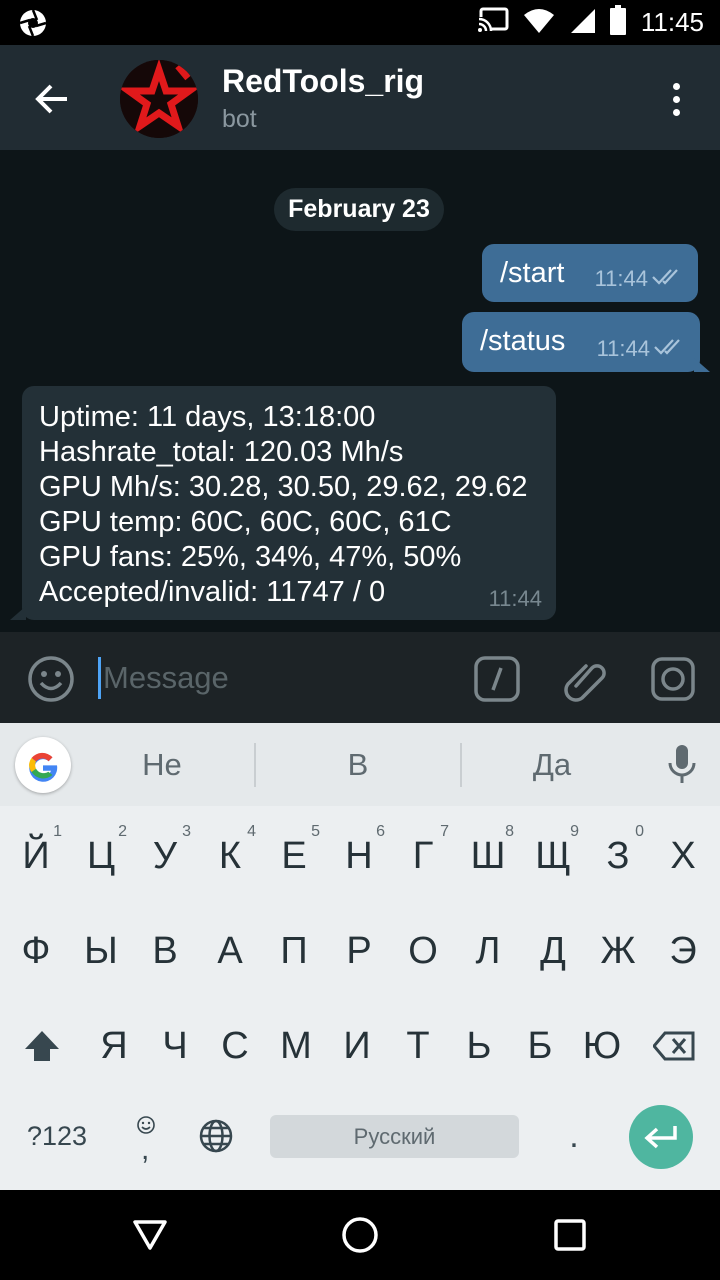  I want to click on suggestion-2: В, so click(358, 764).